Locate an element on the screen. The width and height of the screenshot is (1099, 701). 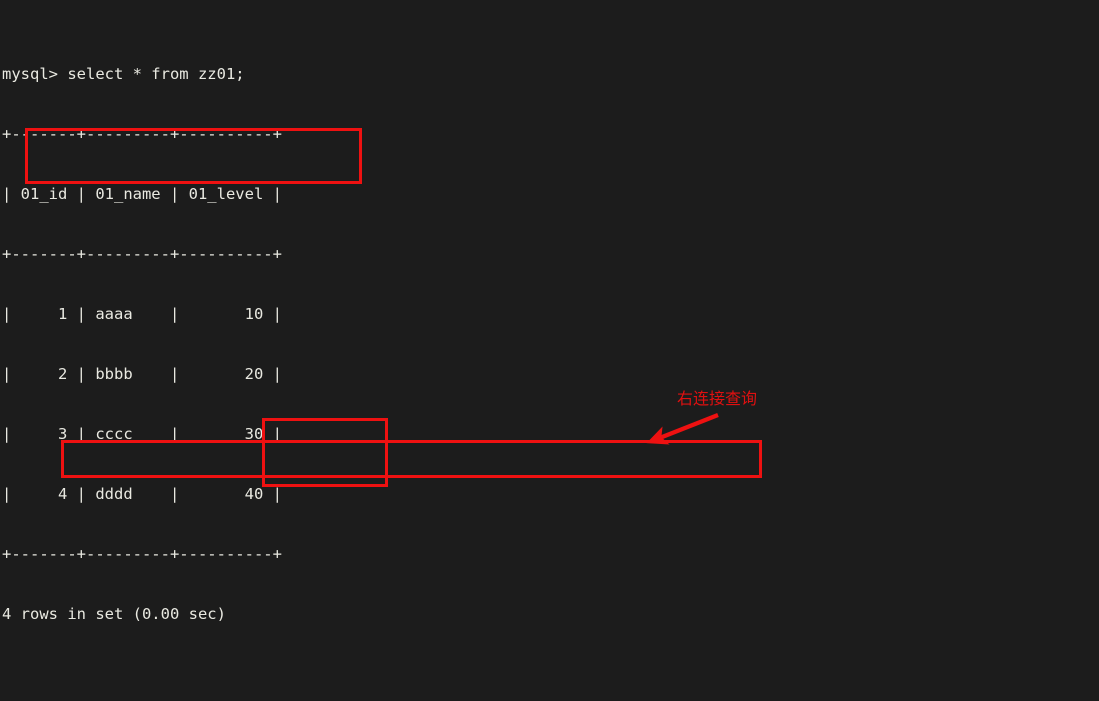
console-line: | 4 | dddd | 40 | is located at coordinates (142, 494).